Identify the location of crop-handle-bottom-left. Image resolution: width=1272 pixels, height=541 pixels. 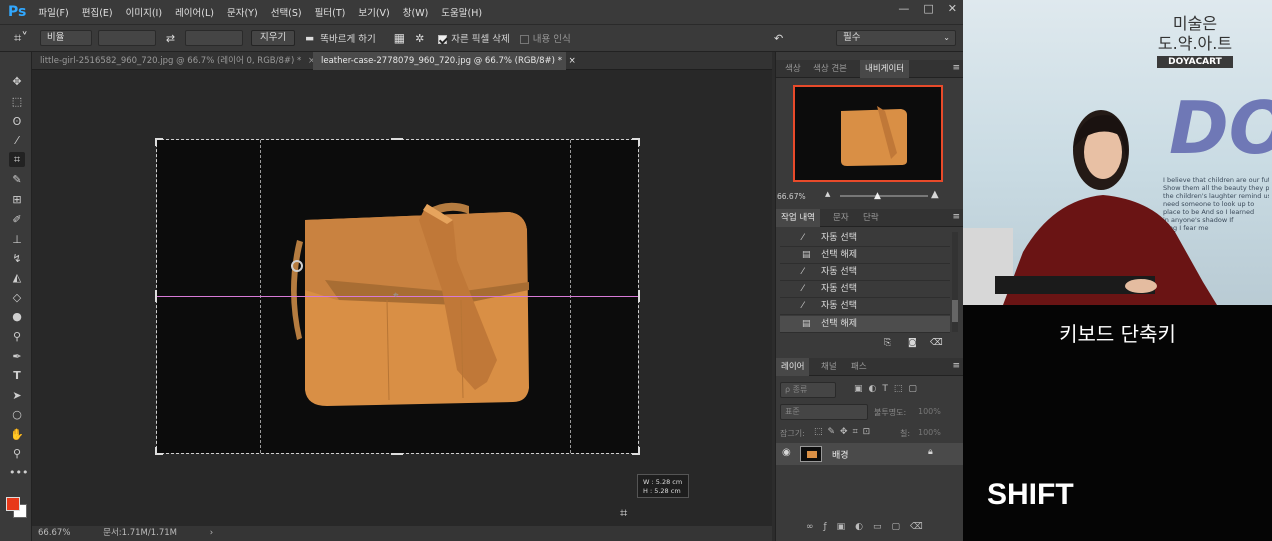
(159, 451).